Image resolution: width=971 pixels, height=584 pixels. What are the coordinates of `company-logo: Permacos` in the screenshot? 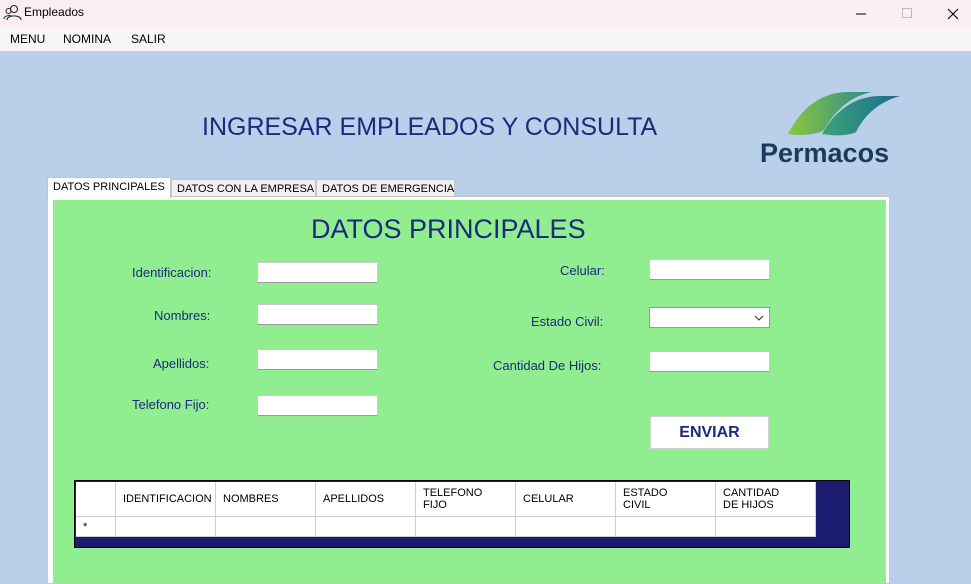 It's located at (839, 130).